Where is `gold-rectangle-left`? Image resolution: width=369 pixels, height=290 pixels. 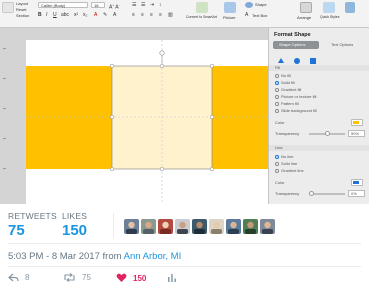 gold-rectangle-left is located at coordinates (69, 117).